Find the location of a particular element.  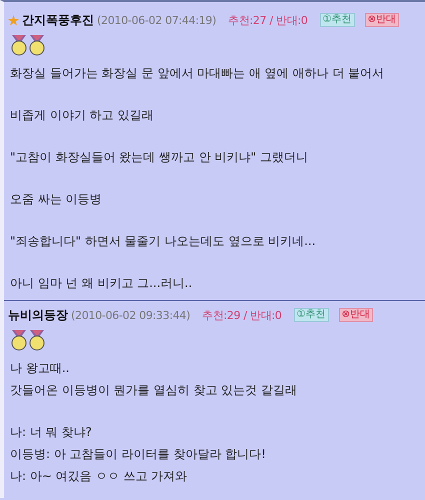

comment-text: 아니 임마 넌 왜 비키고 그...러니.. is located at coordinates (102, 283).